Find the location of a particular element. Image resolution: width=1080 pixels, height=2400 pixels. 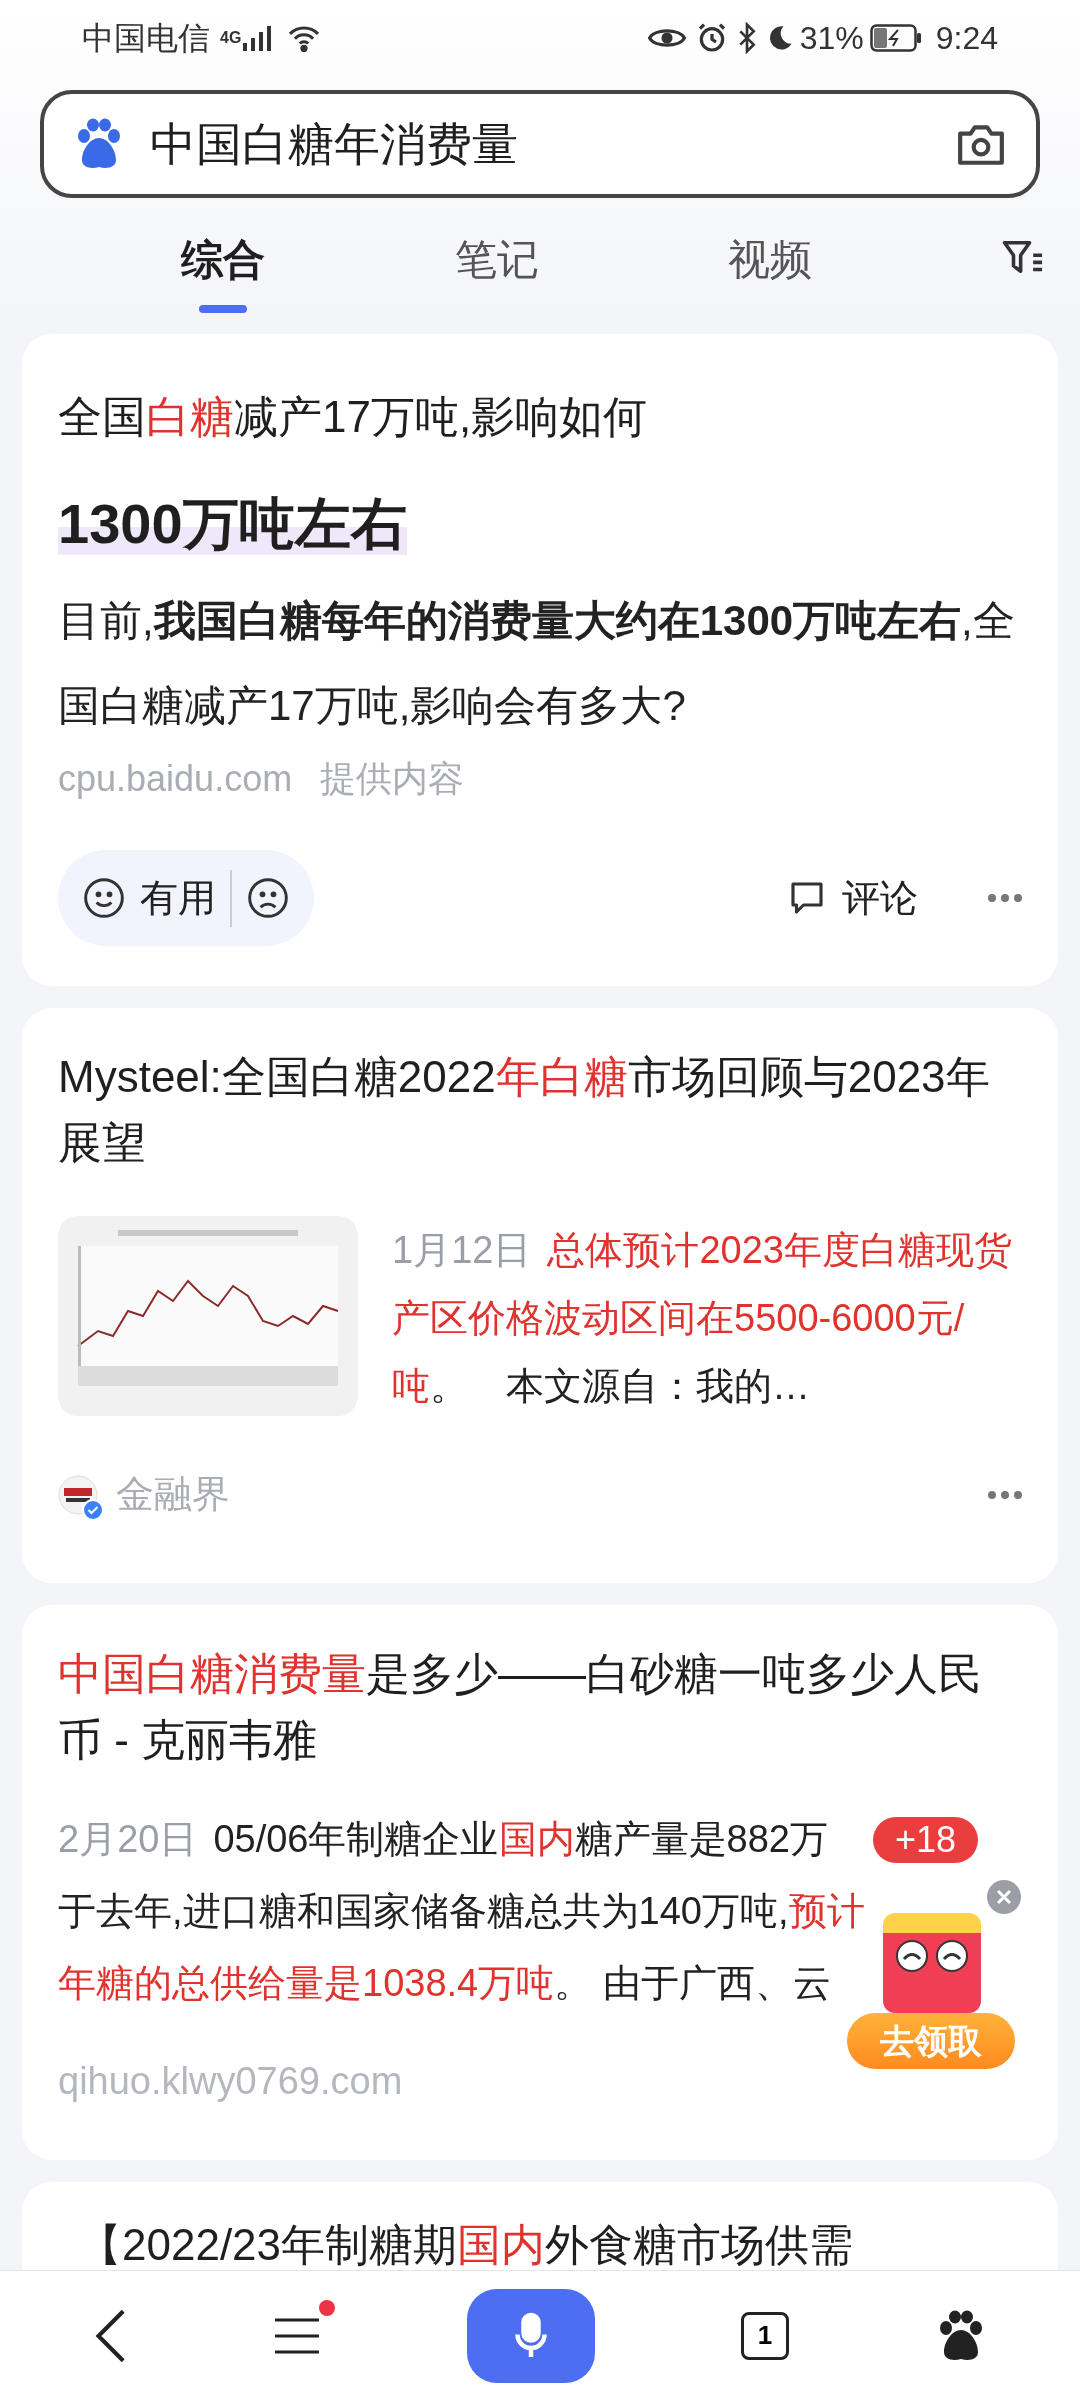

comment-button: 评论 is located at coordinates (880, 898).